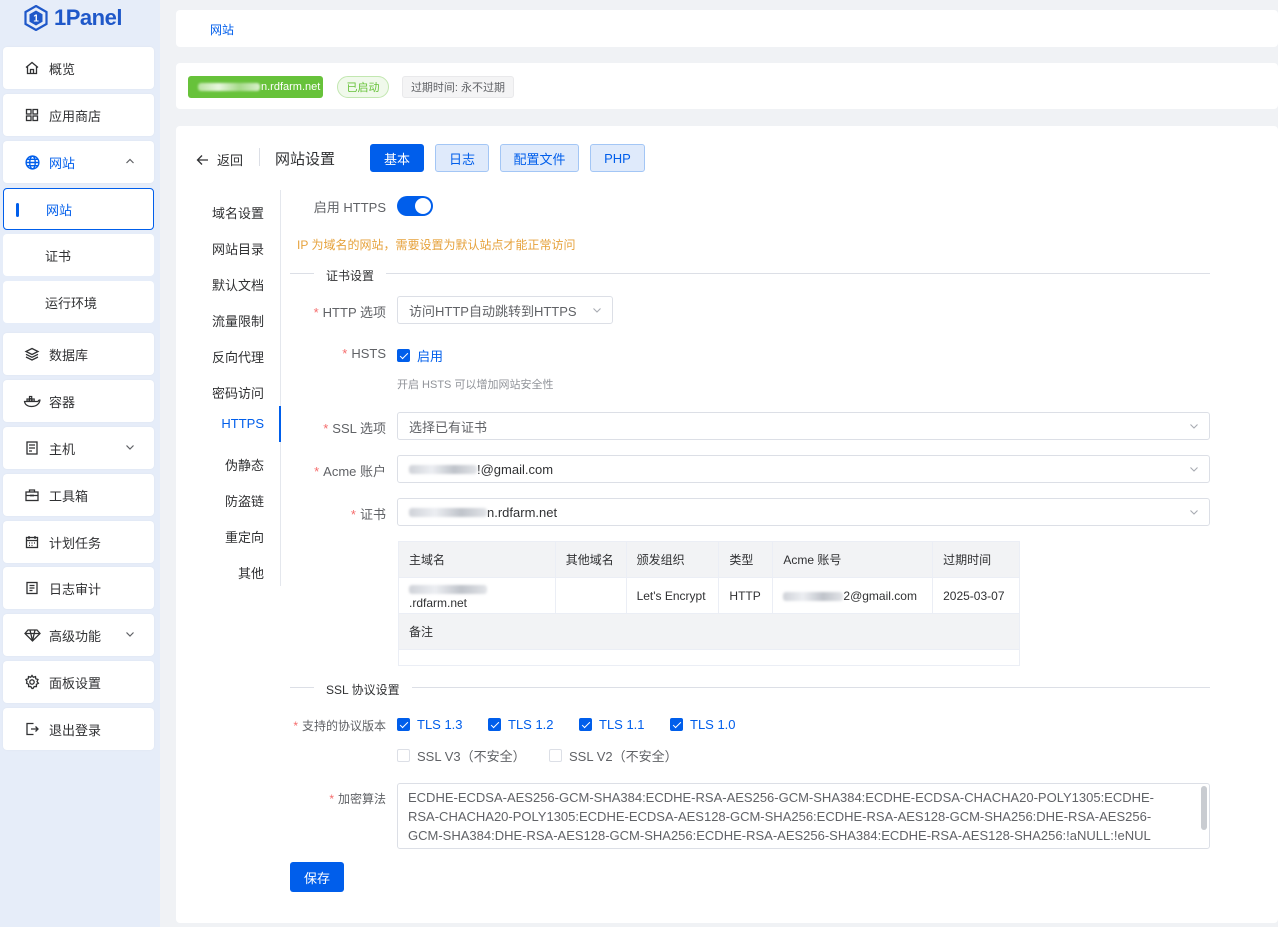 The height and width of the screenshot is (927, 1278). I want to click on protocol-section-title: SSL 协议设置, so click(363, 689).